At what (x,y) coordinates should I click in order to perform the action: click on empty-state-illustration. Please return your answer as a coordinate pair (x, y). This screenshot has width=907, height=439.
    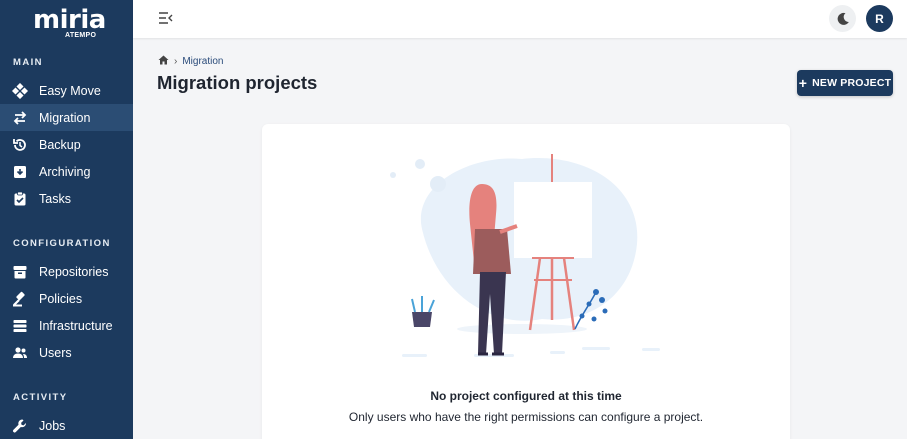
    Looking at the image, I should click on (525, 255).